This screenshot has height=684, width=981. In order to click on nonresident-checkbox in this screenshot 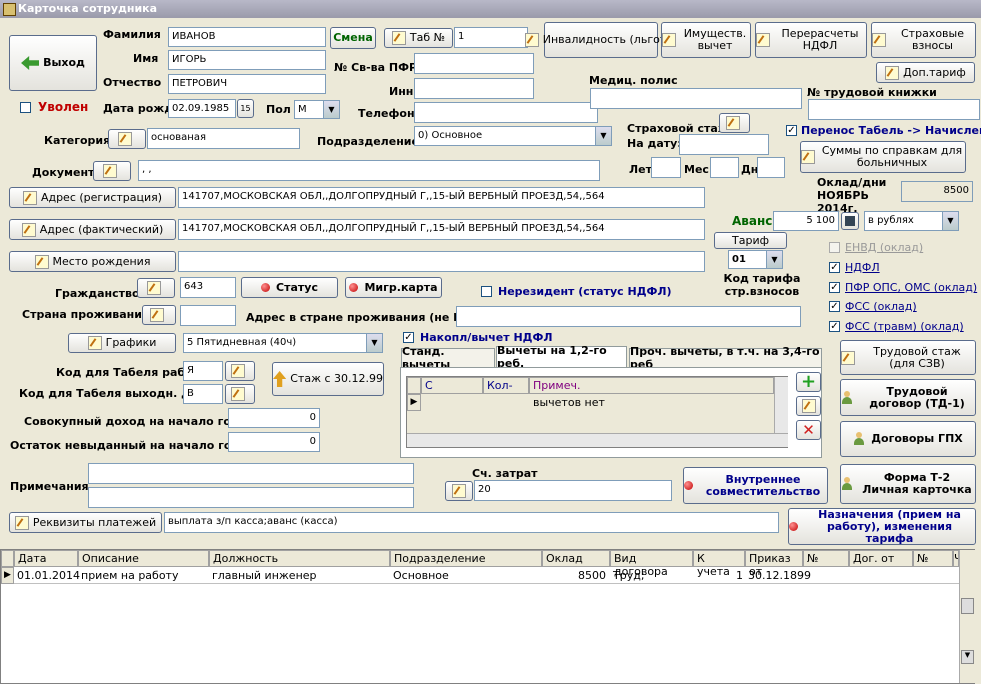, I will do `click(486, 291)`.